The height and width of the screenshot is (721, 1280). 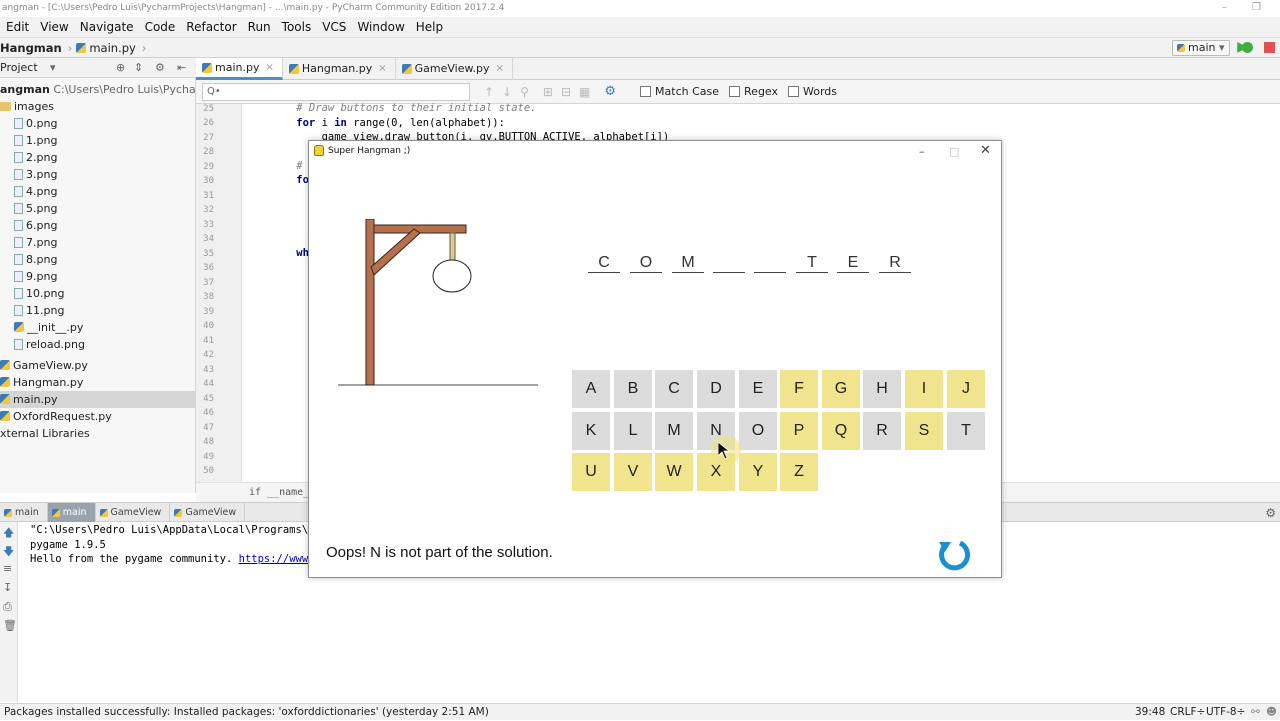 What do you see at coordinates (8, 533) in the screenshot?
I see `arrow-up-icon: 🡅` at bounding box center [8, 533].